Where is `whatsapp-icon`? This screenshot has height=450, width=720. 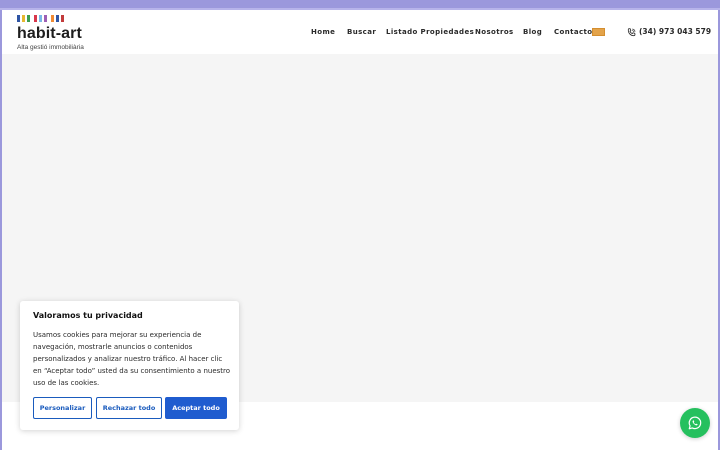 whatsapp-icon is located at coordinates (695, 423).